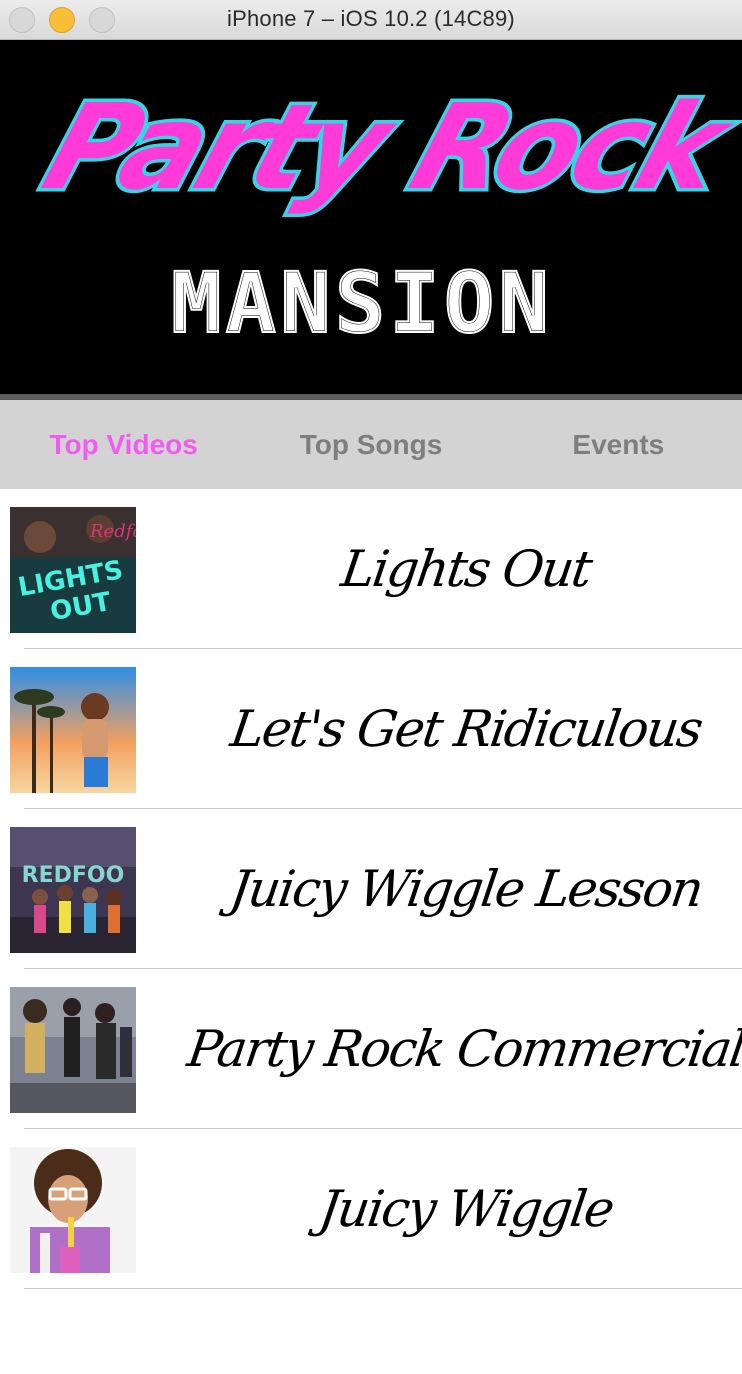 The width and height of the screenshot is (742, 1374). I want to click on banner-line2-outline: MANSION, so click(362, 303).